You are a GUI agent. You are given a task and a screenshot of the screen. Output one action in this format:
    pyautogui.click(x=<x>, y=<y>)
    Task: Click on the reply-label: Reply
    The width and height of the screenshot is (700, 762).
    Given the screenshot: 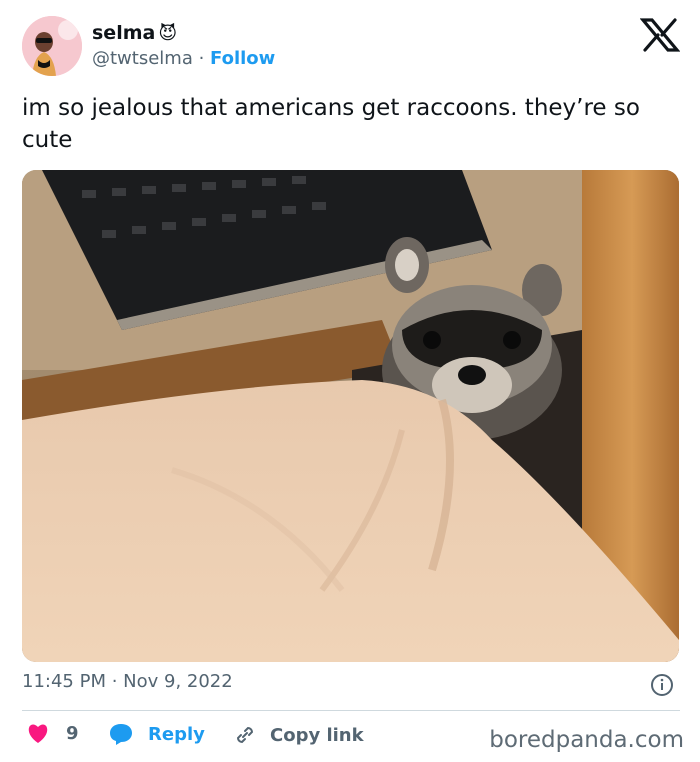 What is the action you would take?
    pyautogui.click(x=176, y=734)
    